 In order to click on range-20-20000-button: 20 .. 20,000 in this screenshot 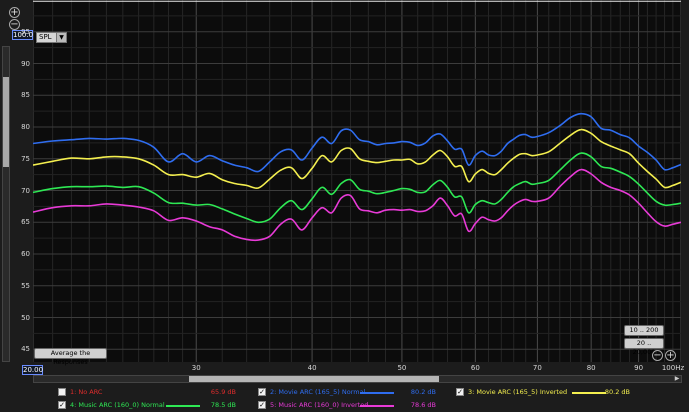, I will do `click(644, 347)`.